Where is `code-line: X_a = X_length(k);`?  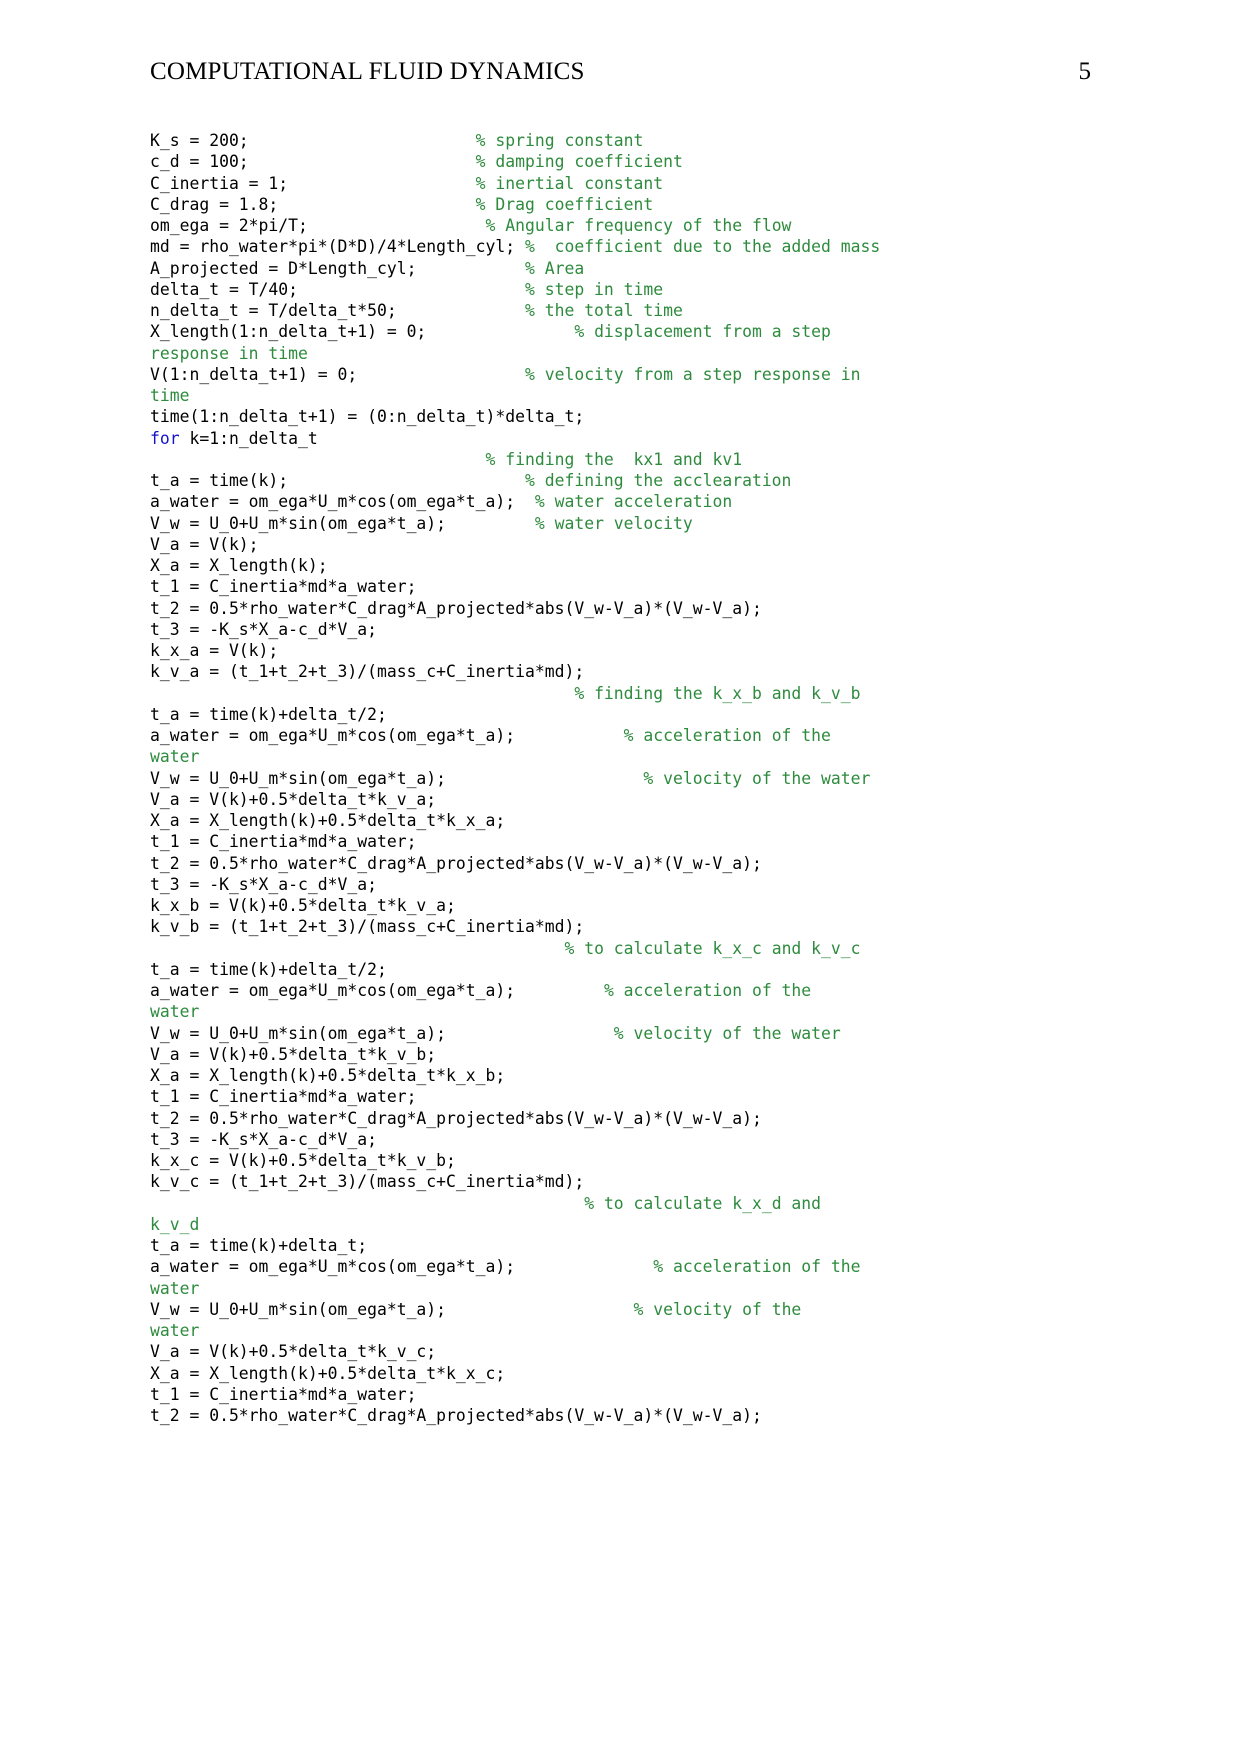 code-line: X_a = X_length(k); is located at coordinates (630, 565).